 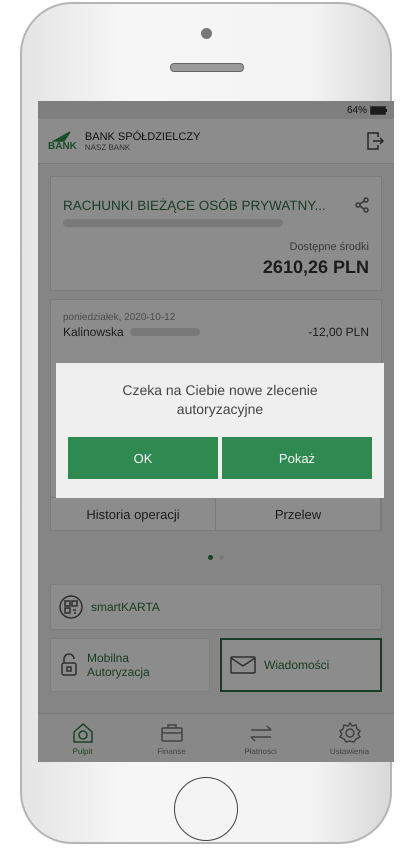 I want to click on logout-icon, so click(x=375, y=141).